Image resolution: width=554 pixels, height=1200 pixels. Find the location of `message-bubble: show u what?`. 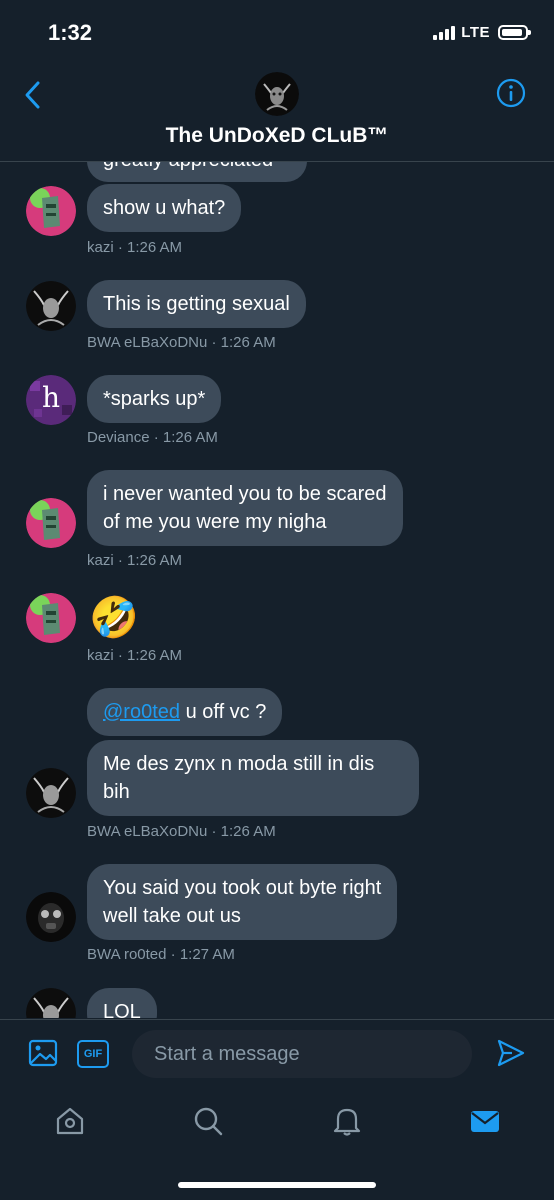

message-bubble: show u what? is located at coordinates (164, 208).